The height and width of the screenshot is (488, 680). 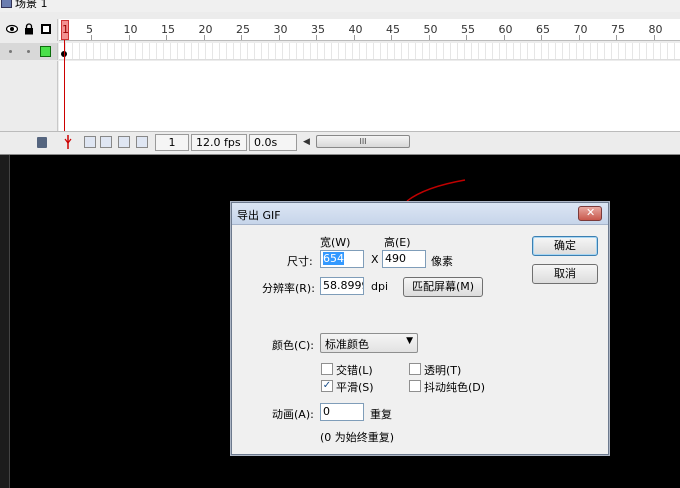 I want to click on lock-icon, so click(x=29, y=29).